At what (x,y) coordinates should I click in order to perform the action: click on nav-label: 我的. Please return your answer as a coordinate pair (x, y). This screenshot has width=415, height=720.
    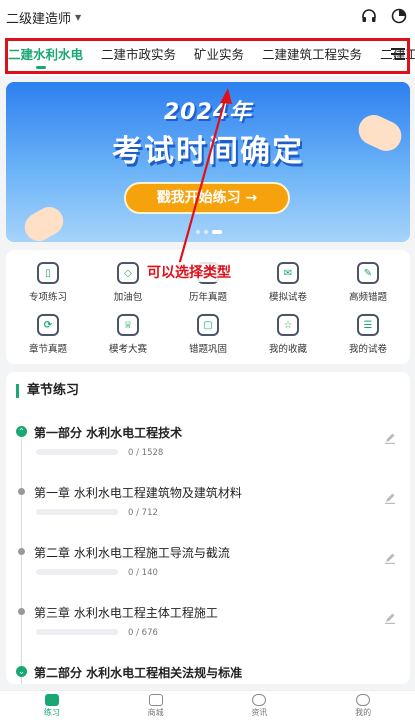
    Looking at the image, I should click on (363, 712).